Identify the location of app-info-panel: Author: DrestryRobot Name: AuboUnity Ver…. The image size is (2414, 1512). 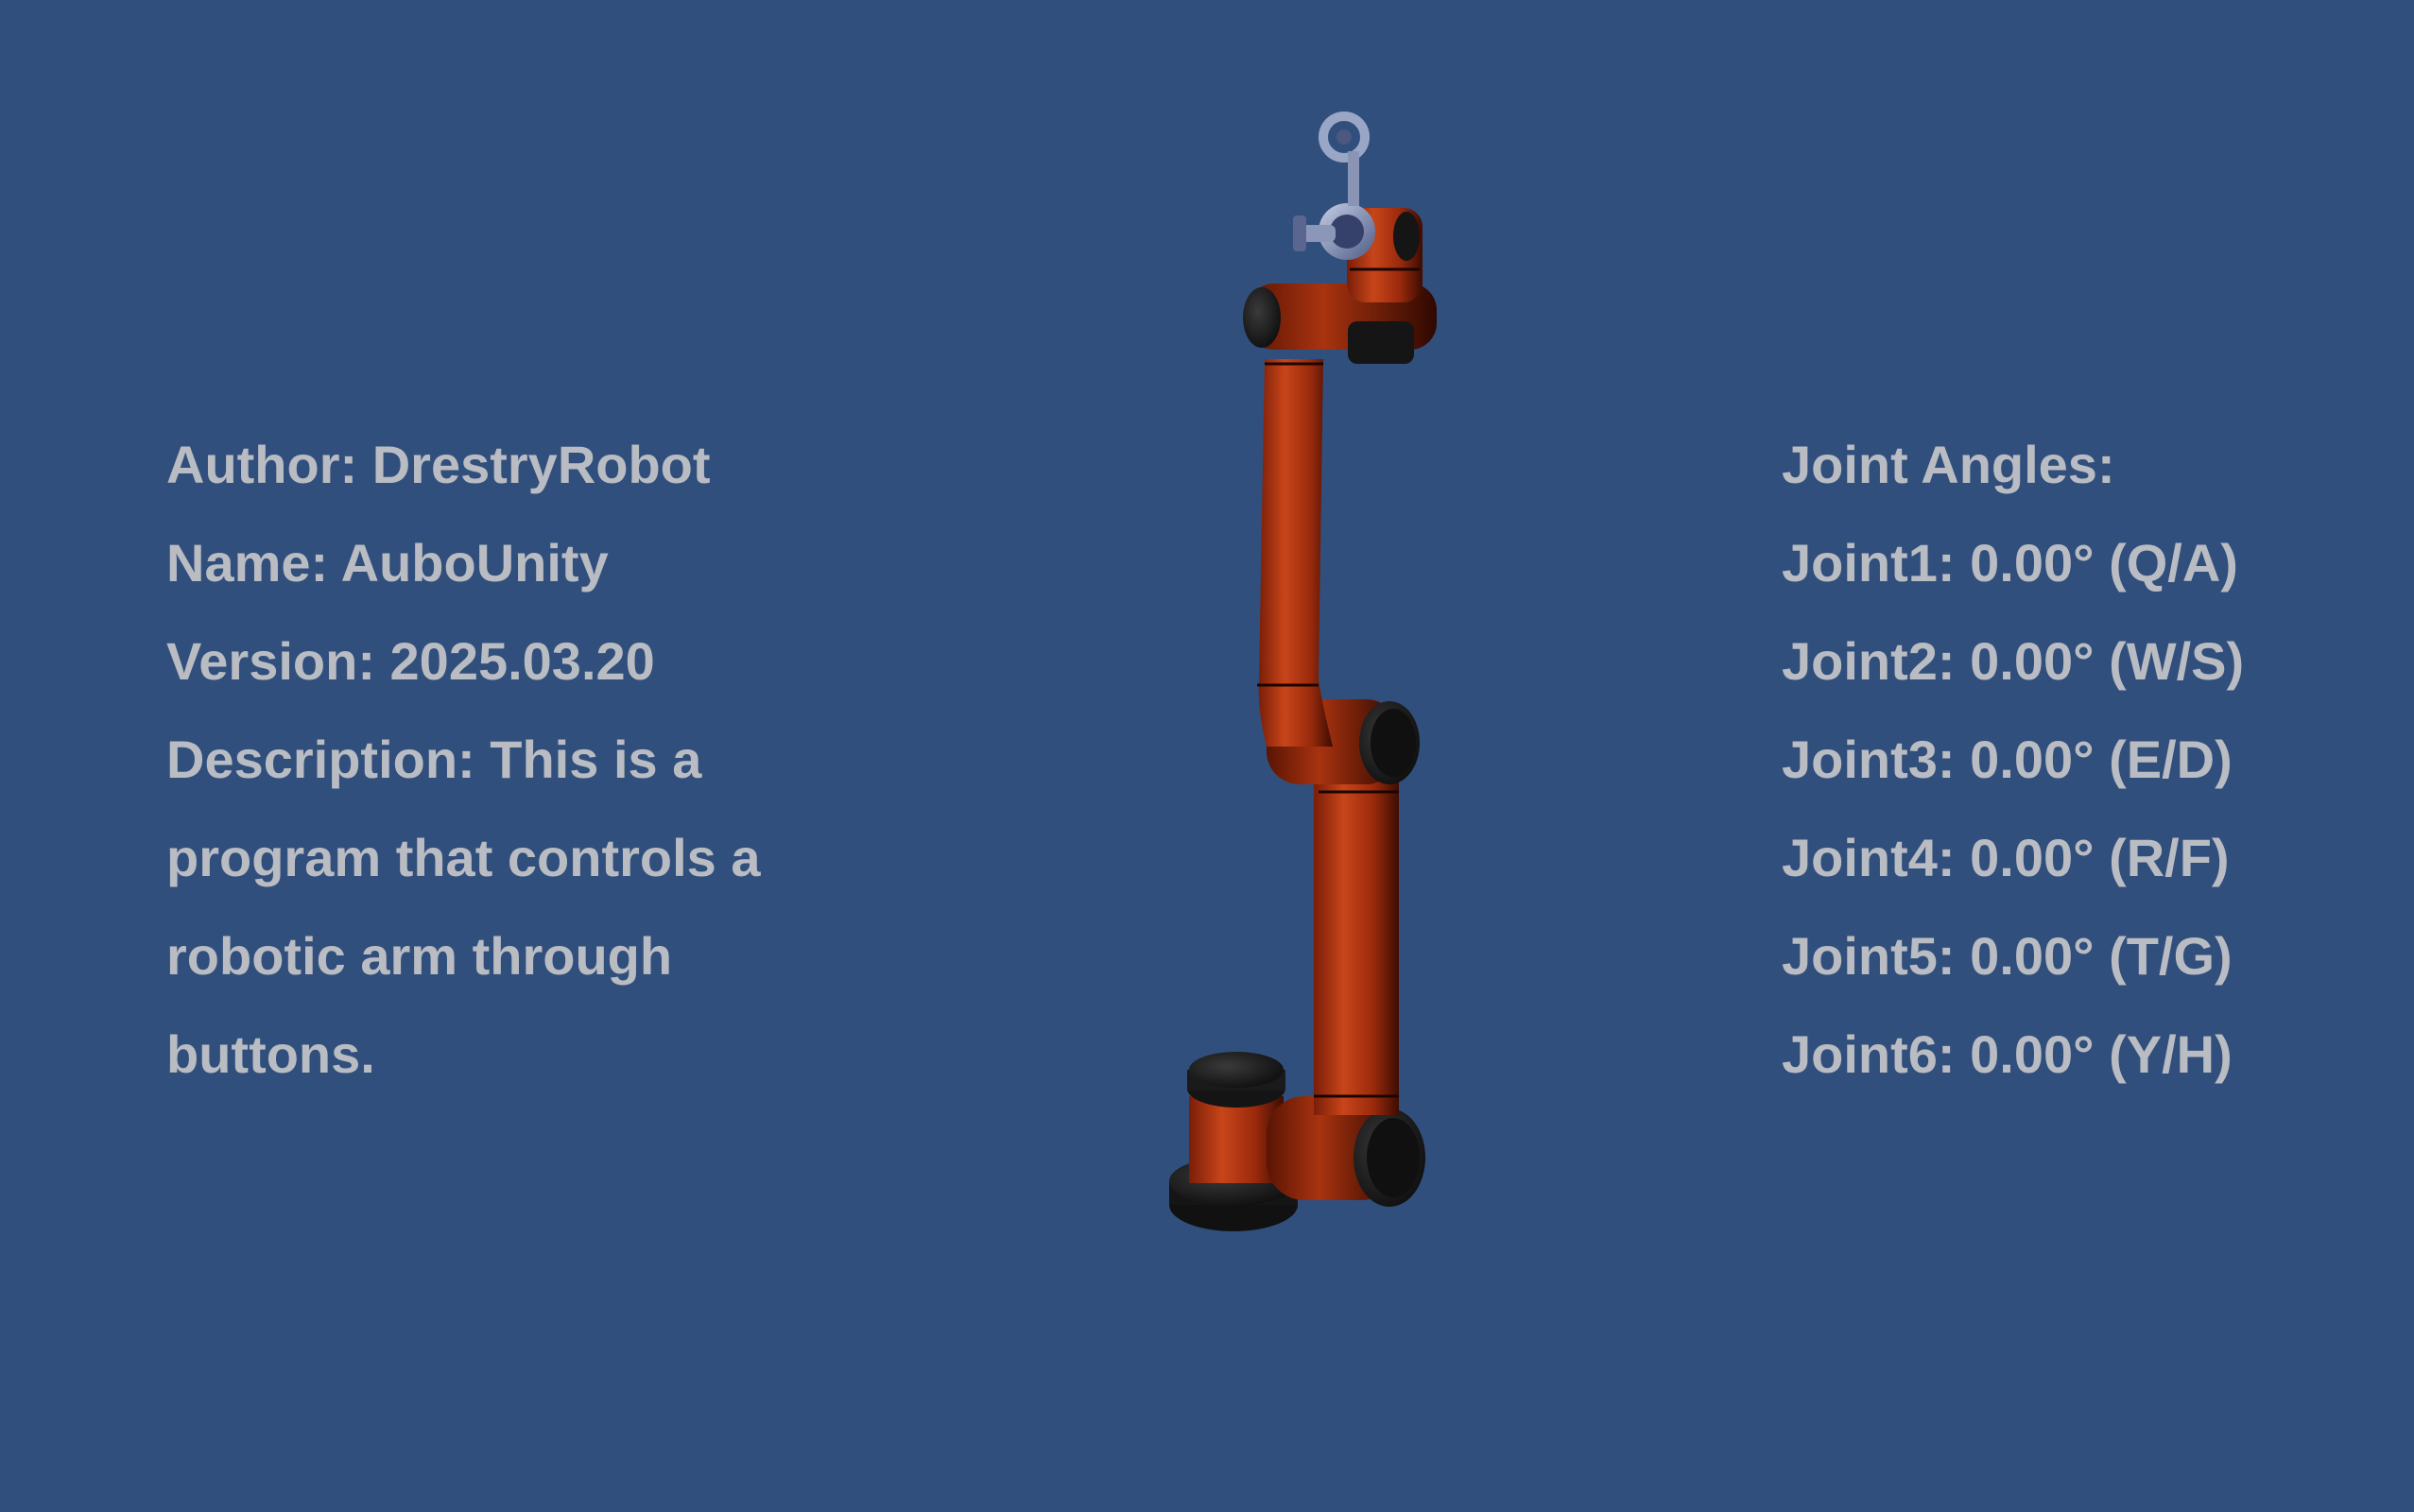
(473, 760).